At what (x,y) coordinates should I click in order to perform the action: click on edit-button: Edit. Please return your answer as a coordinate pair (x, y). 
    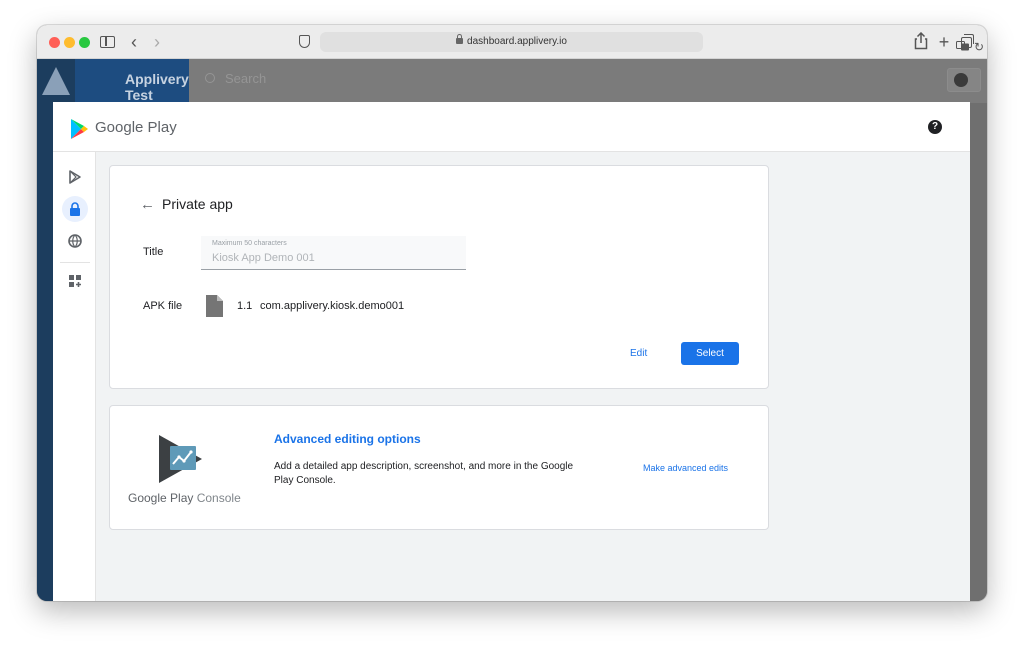
    Looking at the image, I should click on (638, 353).